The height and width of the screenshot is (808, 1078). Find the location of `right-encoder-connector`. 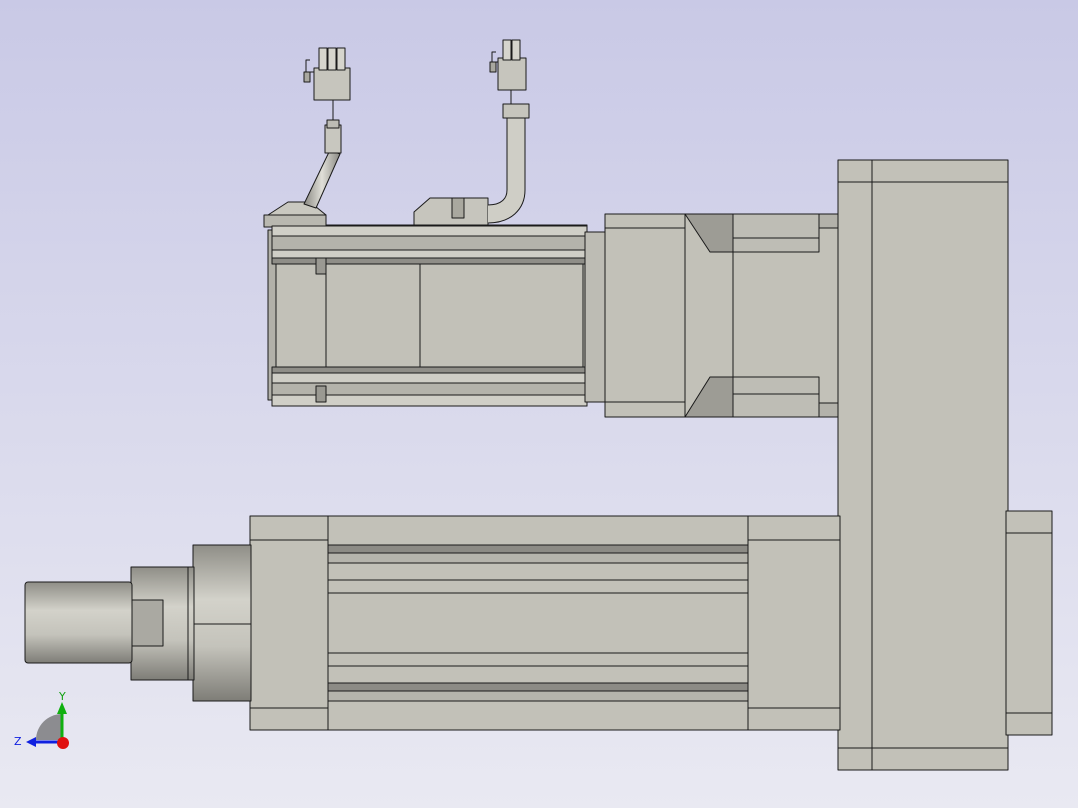

right-encoder-connector is located at coordinates (512, 74).